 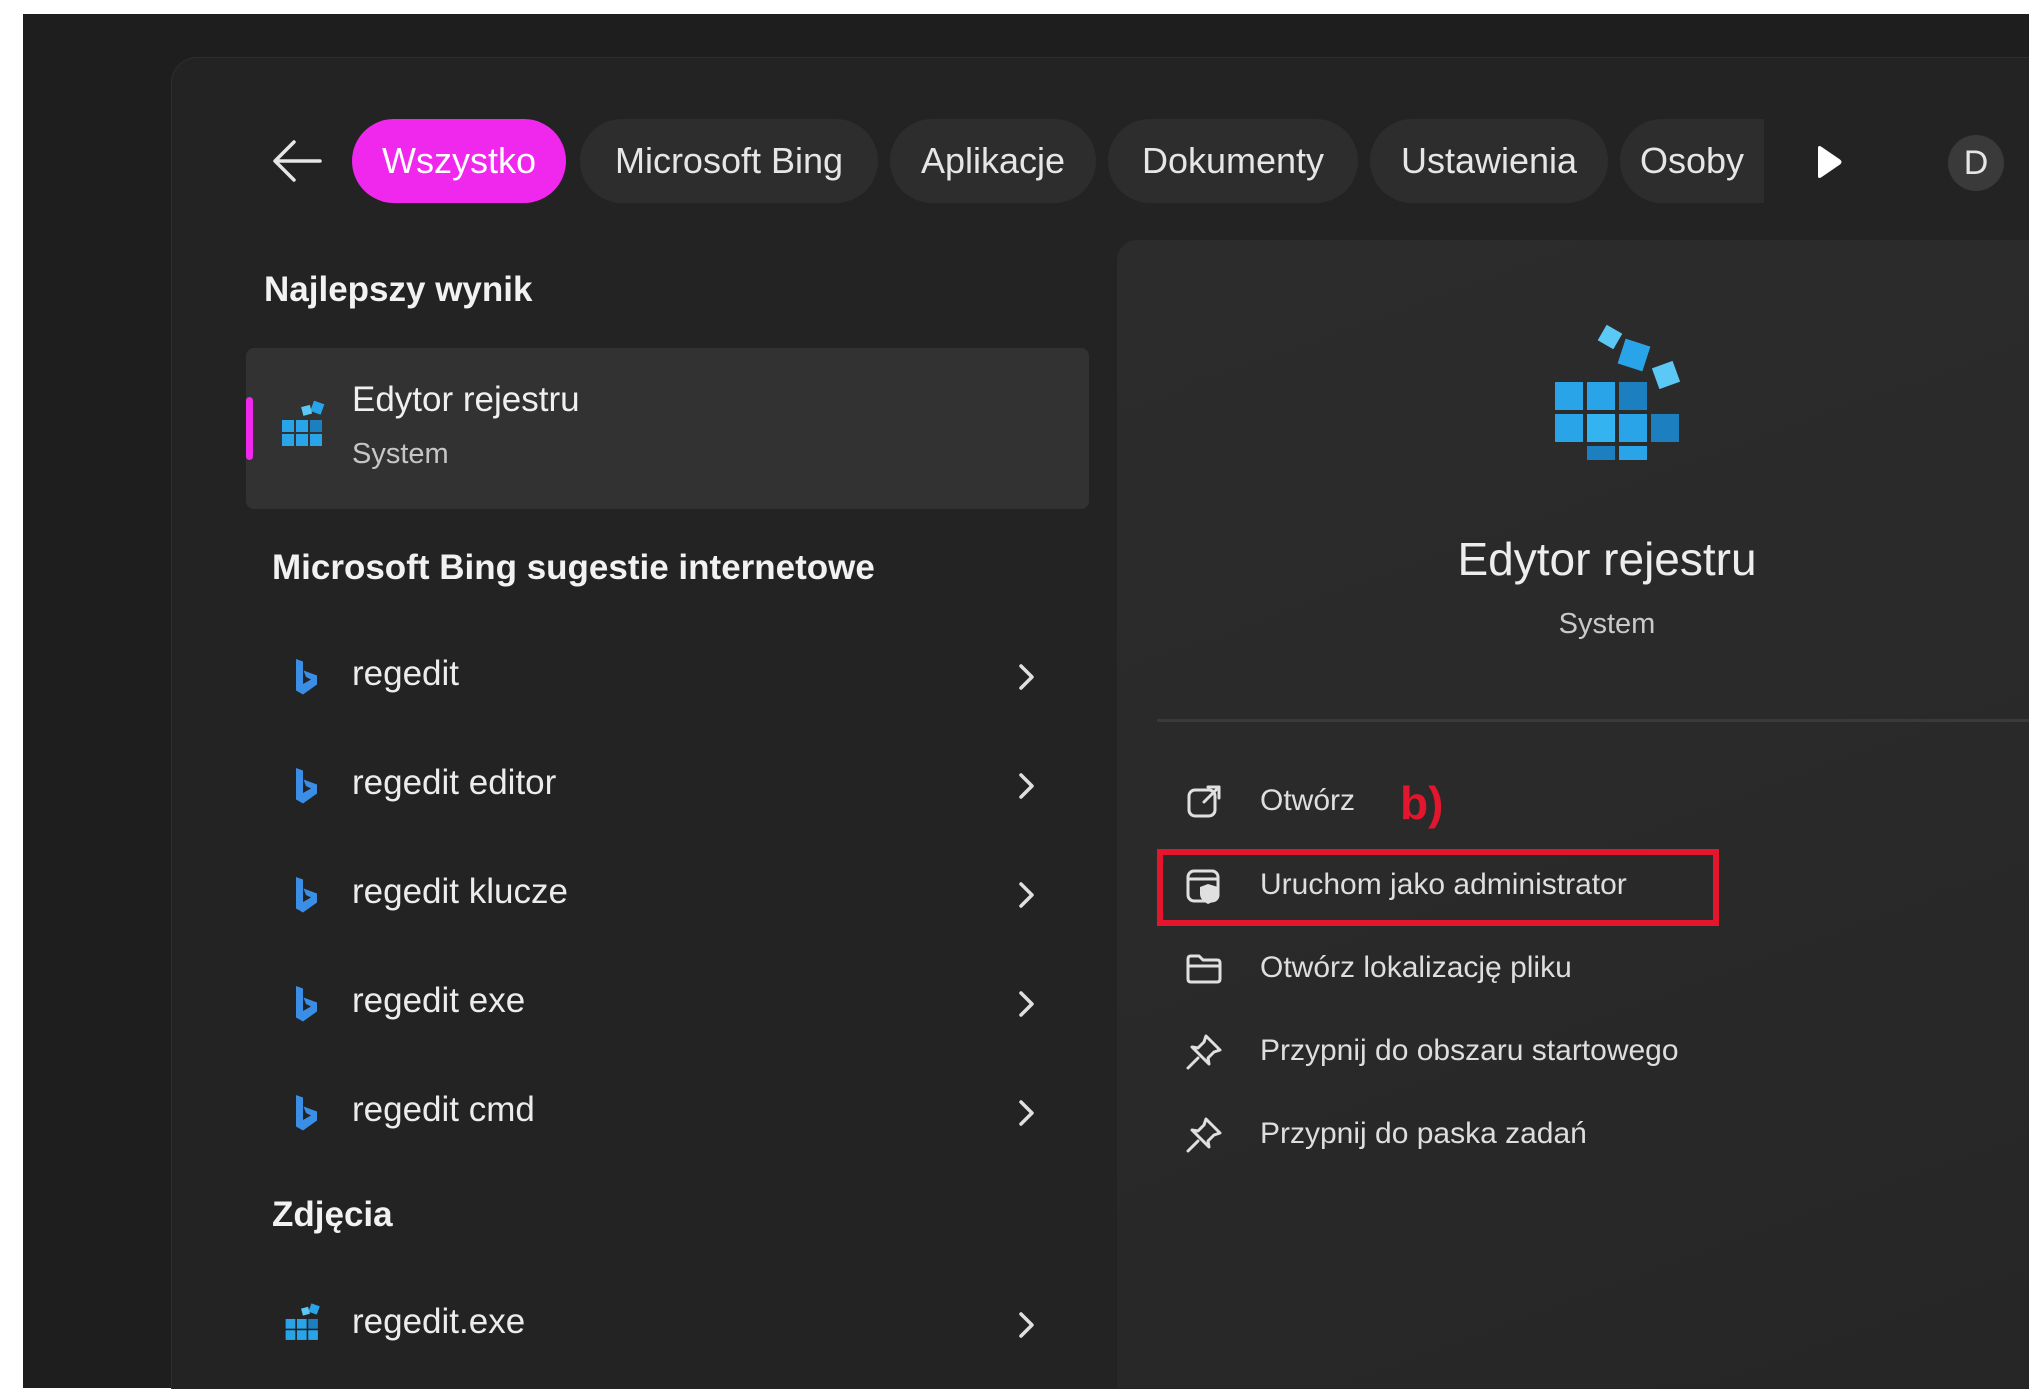 What do you see at coordinates (1593, 720) in the screenshot?
I see `detail-divider` at bounding box center [1593, 720].